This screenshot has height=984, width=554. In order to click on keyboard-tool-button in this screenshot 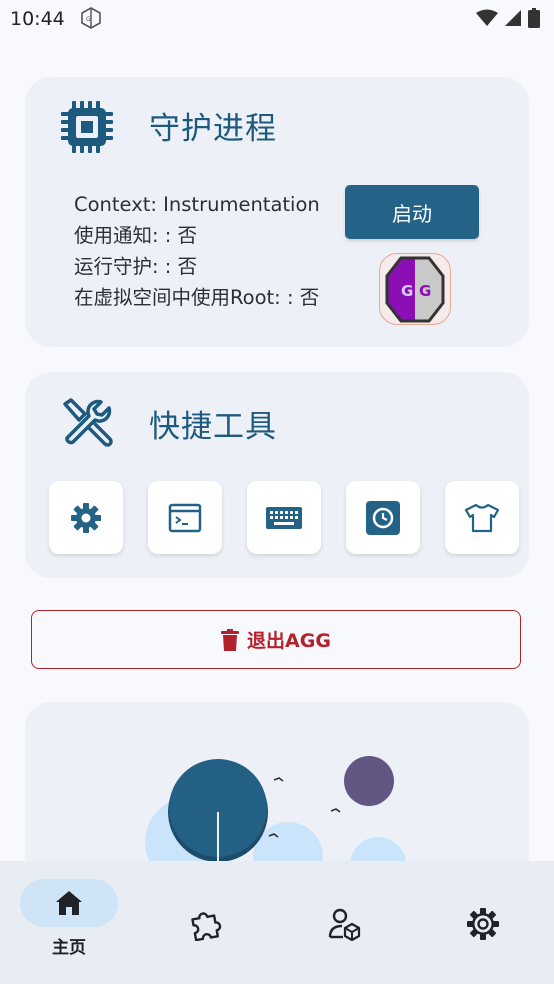, I will do `click(284, 517)`.